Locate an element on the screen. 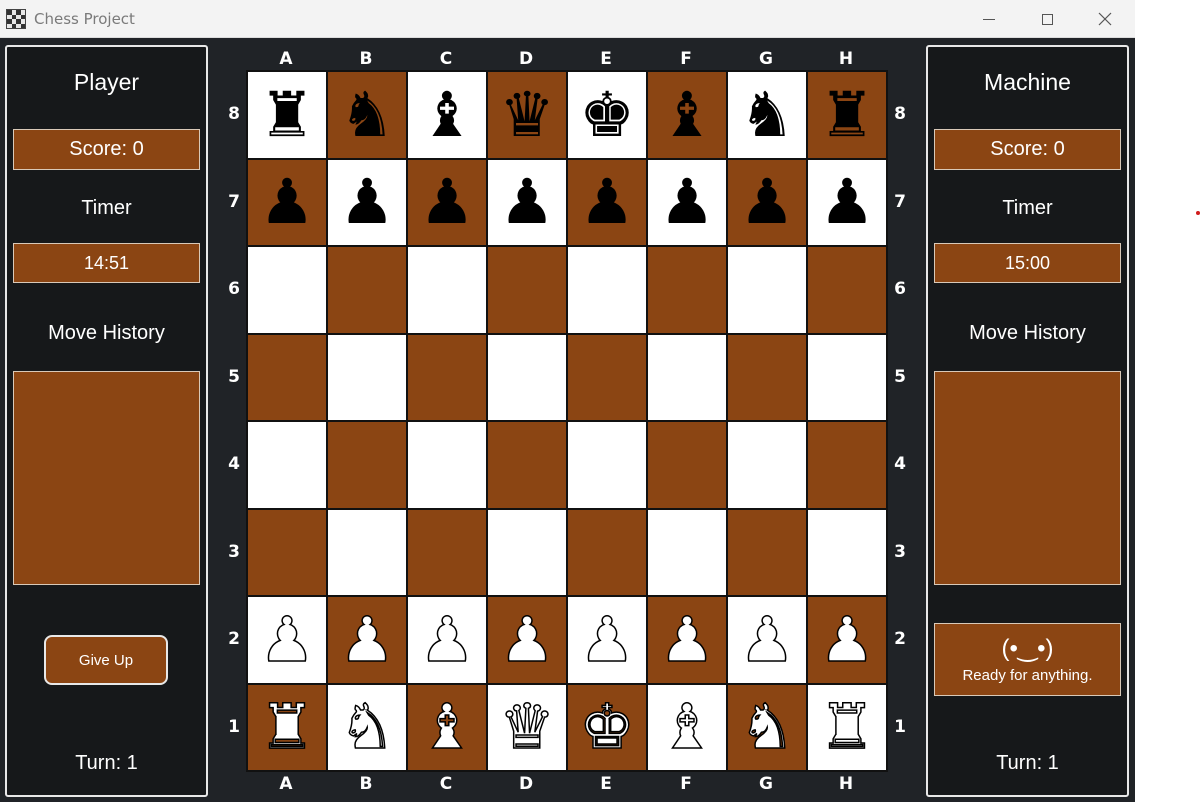  square-d1: ♛ is located at coordinates (527, 727).